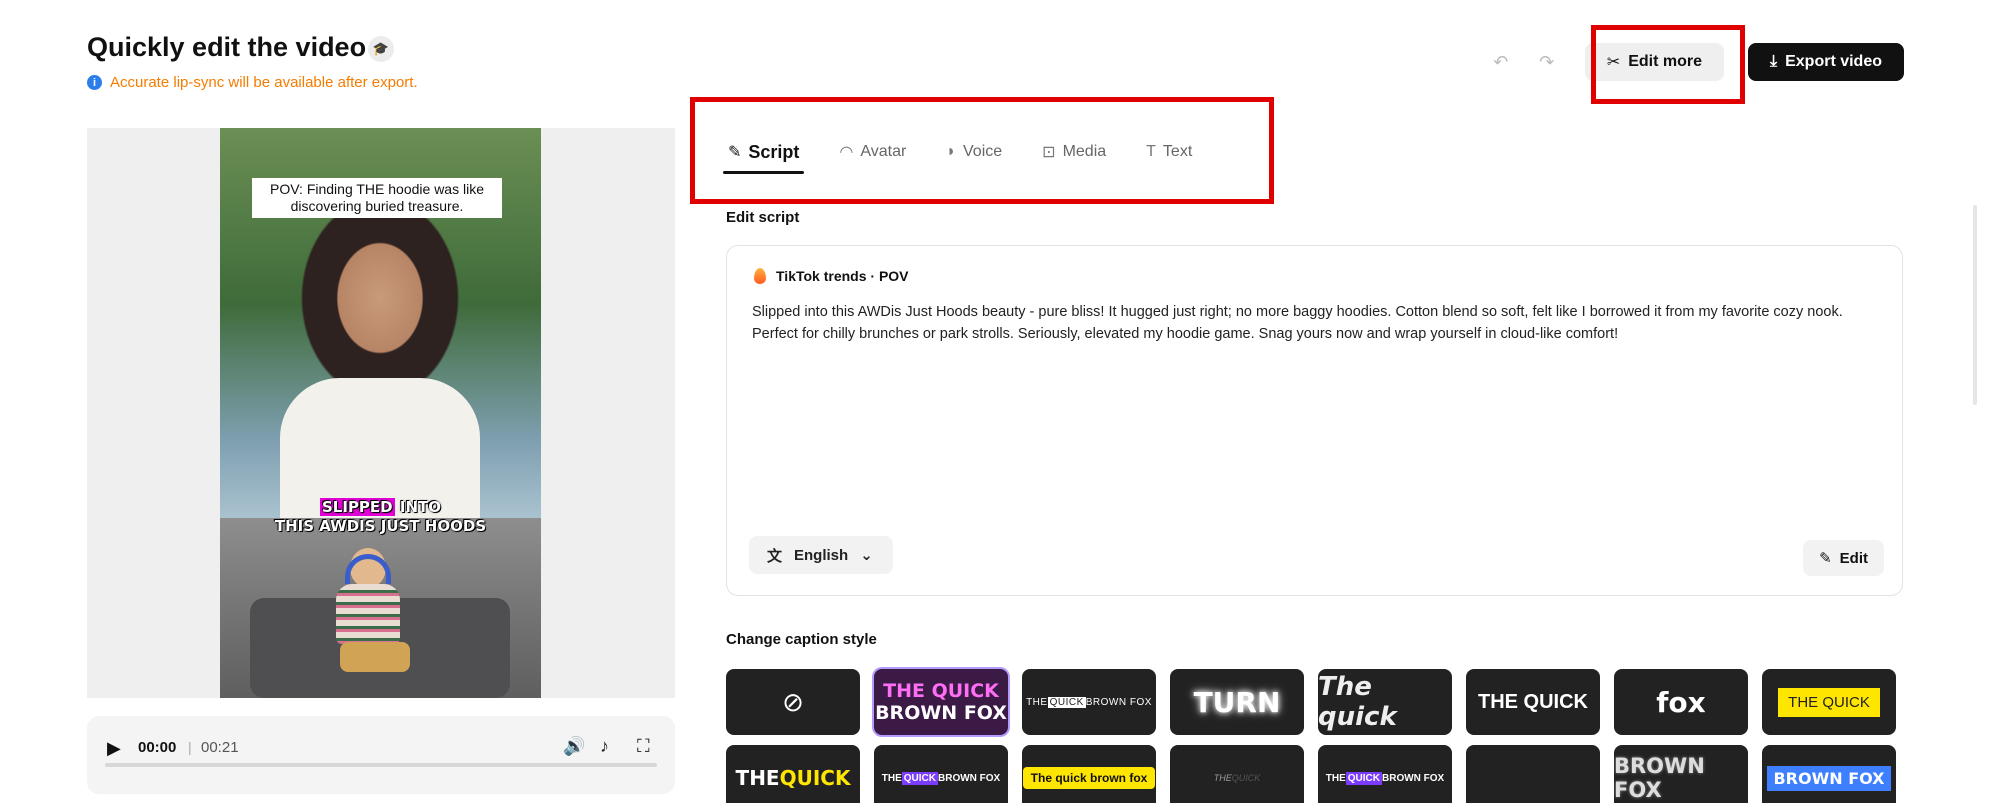  I want to click on editor-tabs: ✎ Script ◠ Avatar ◗ Voice ⊡ Media T Text, so click(975, 152).